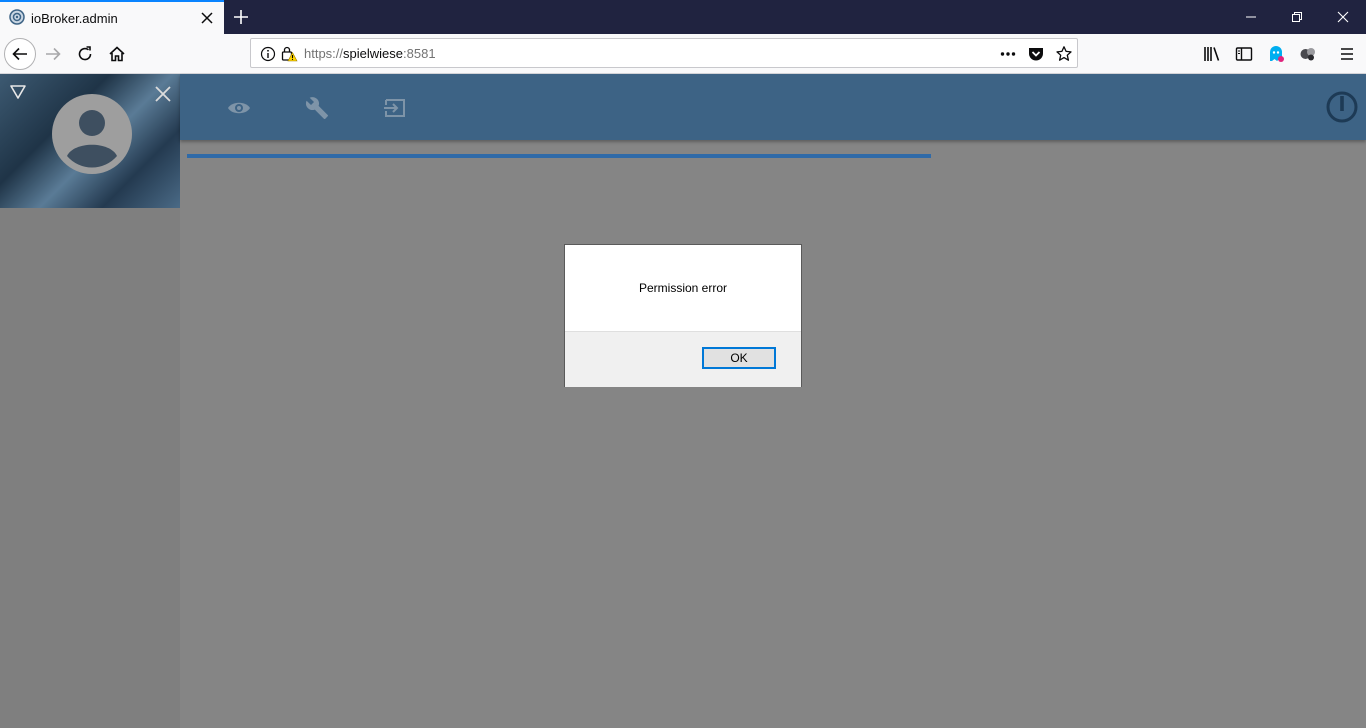 The width and height of the screenshot is (1366, 728). I want to click on insecure-lock-icon, so click(289, 54).